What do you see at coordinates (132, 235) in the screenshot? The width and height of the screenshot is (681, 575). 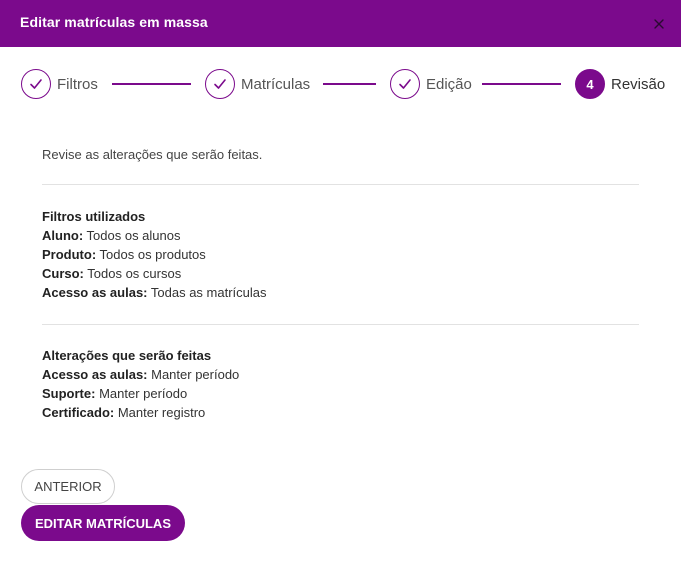 I see `filter-value: Todos os alunos` at bounding box center [132, 235].